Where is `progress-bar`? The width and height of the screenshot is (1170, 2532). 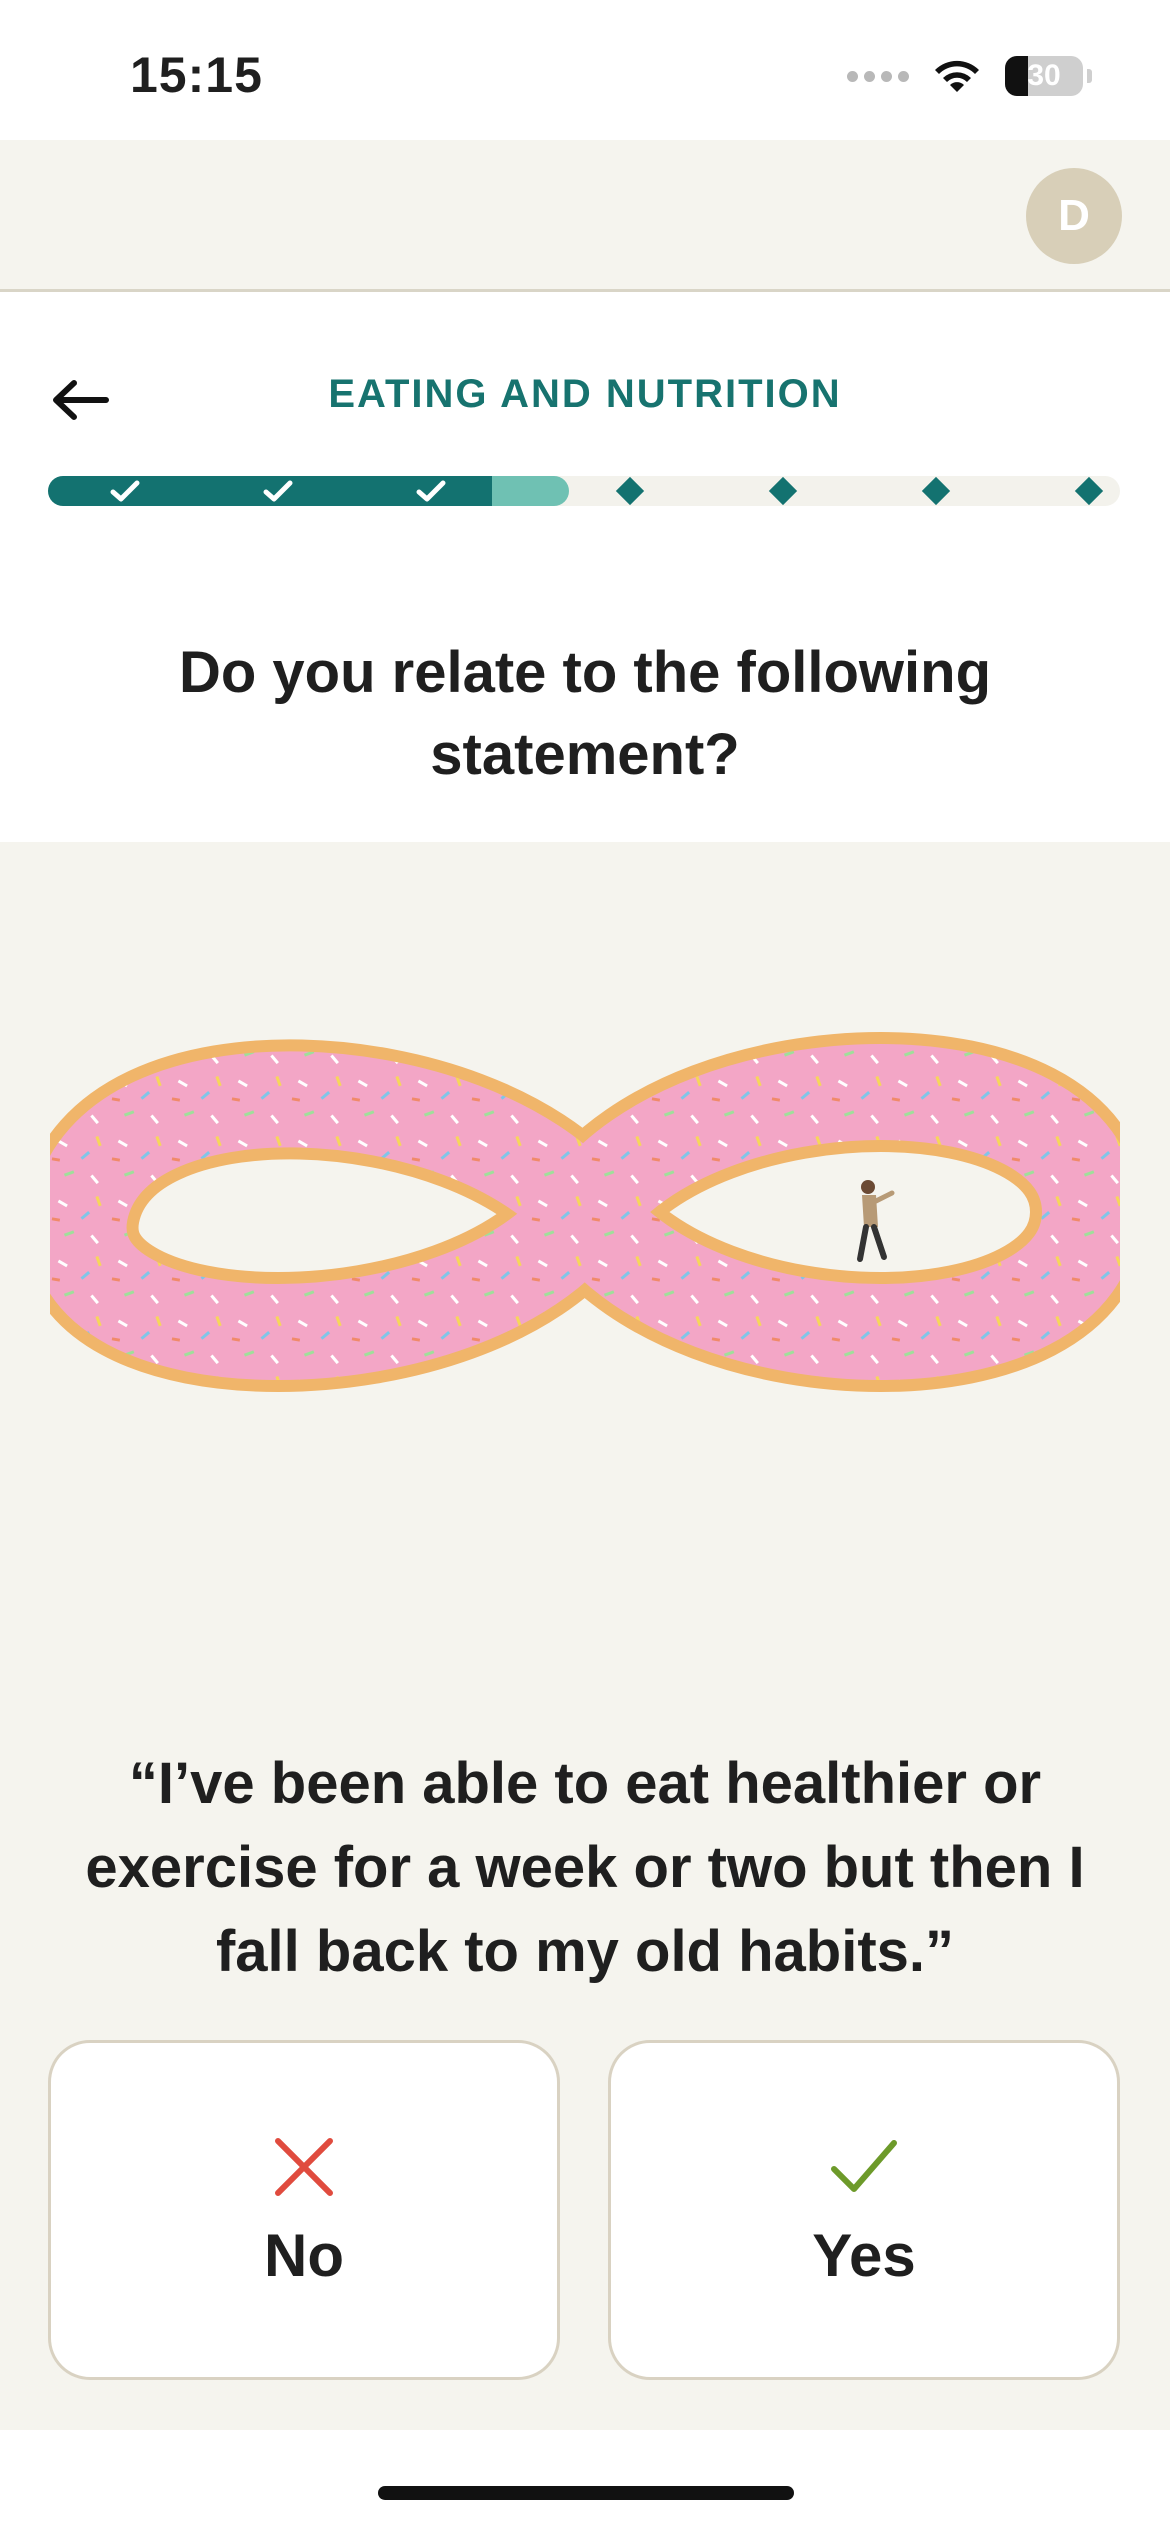
progress-bar is located at coordinates (584, 491).